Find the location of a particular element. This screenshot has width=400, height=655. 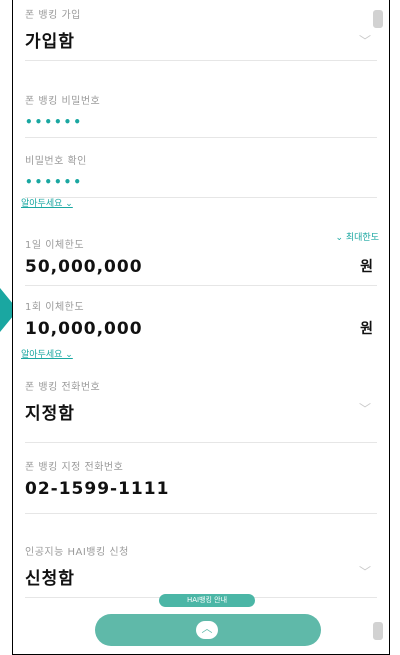

scroll-top-button: ︿ is located at coordinates (208, 630).